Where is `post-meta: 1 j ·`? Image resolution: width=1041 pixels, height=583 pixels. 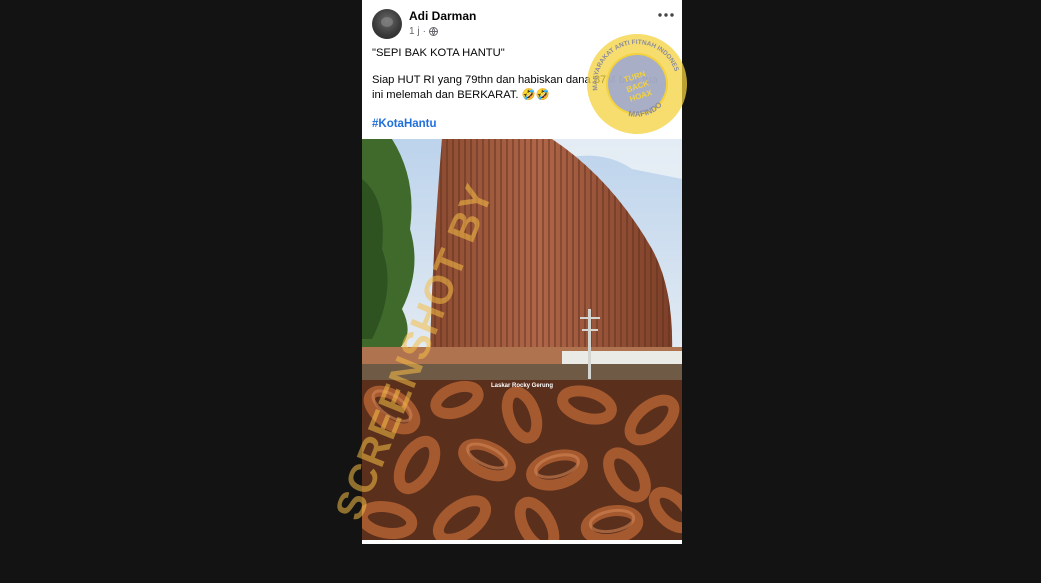 post-meta: 1 j · is located at coordinates (423, 31).